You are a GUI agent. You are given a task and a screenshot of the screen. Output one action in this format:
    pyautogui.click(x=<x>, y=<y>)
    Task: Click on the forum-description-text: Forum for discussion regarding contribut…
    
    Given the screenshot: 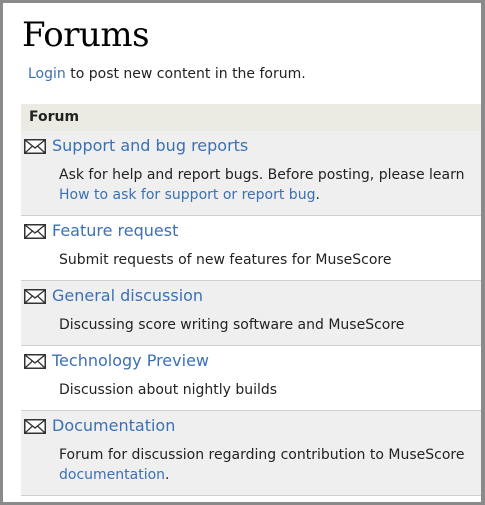 What is the action you would take?
    pyautogui.click(x=262, y=455)
    